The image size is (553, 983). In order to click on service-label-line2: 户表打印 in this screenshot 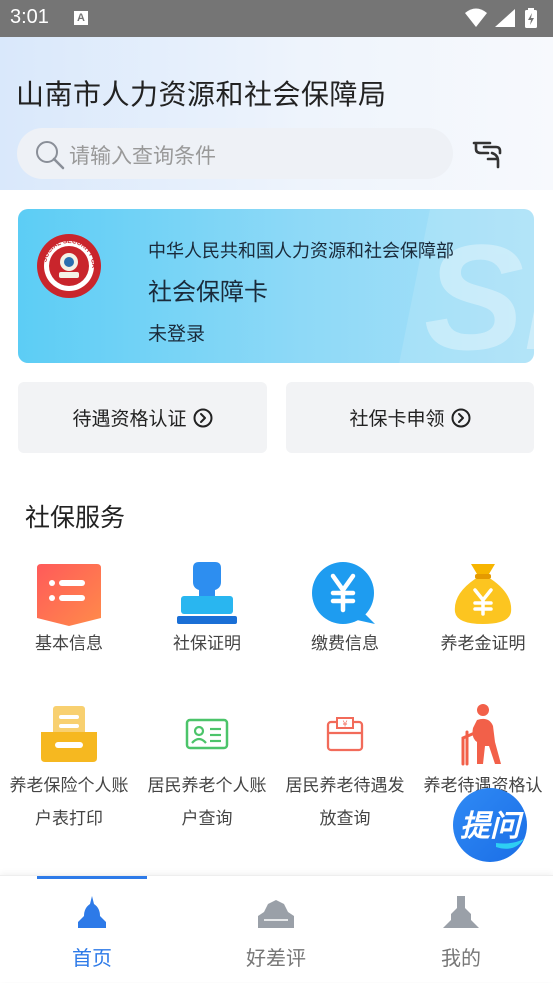, I will do `click(69, 819)`.